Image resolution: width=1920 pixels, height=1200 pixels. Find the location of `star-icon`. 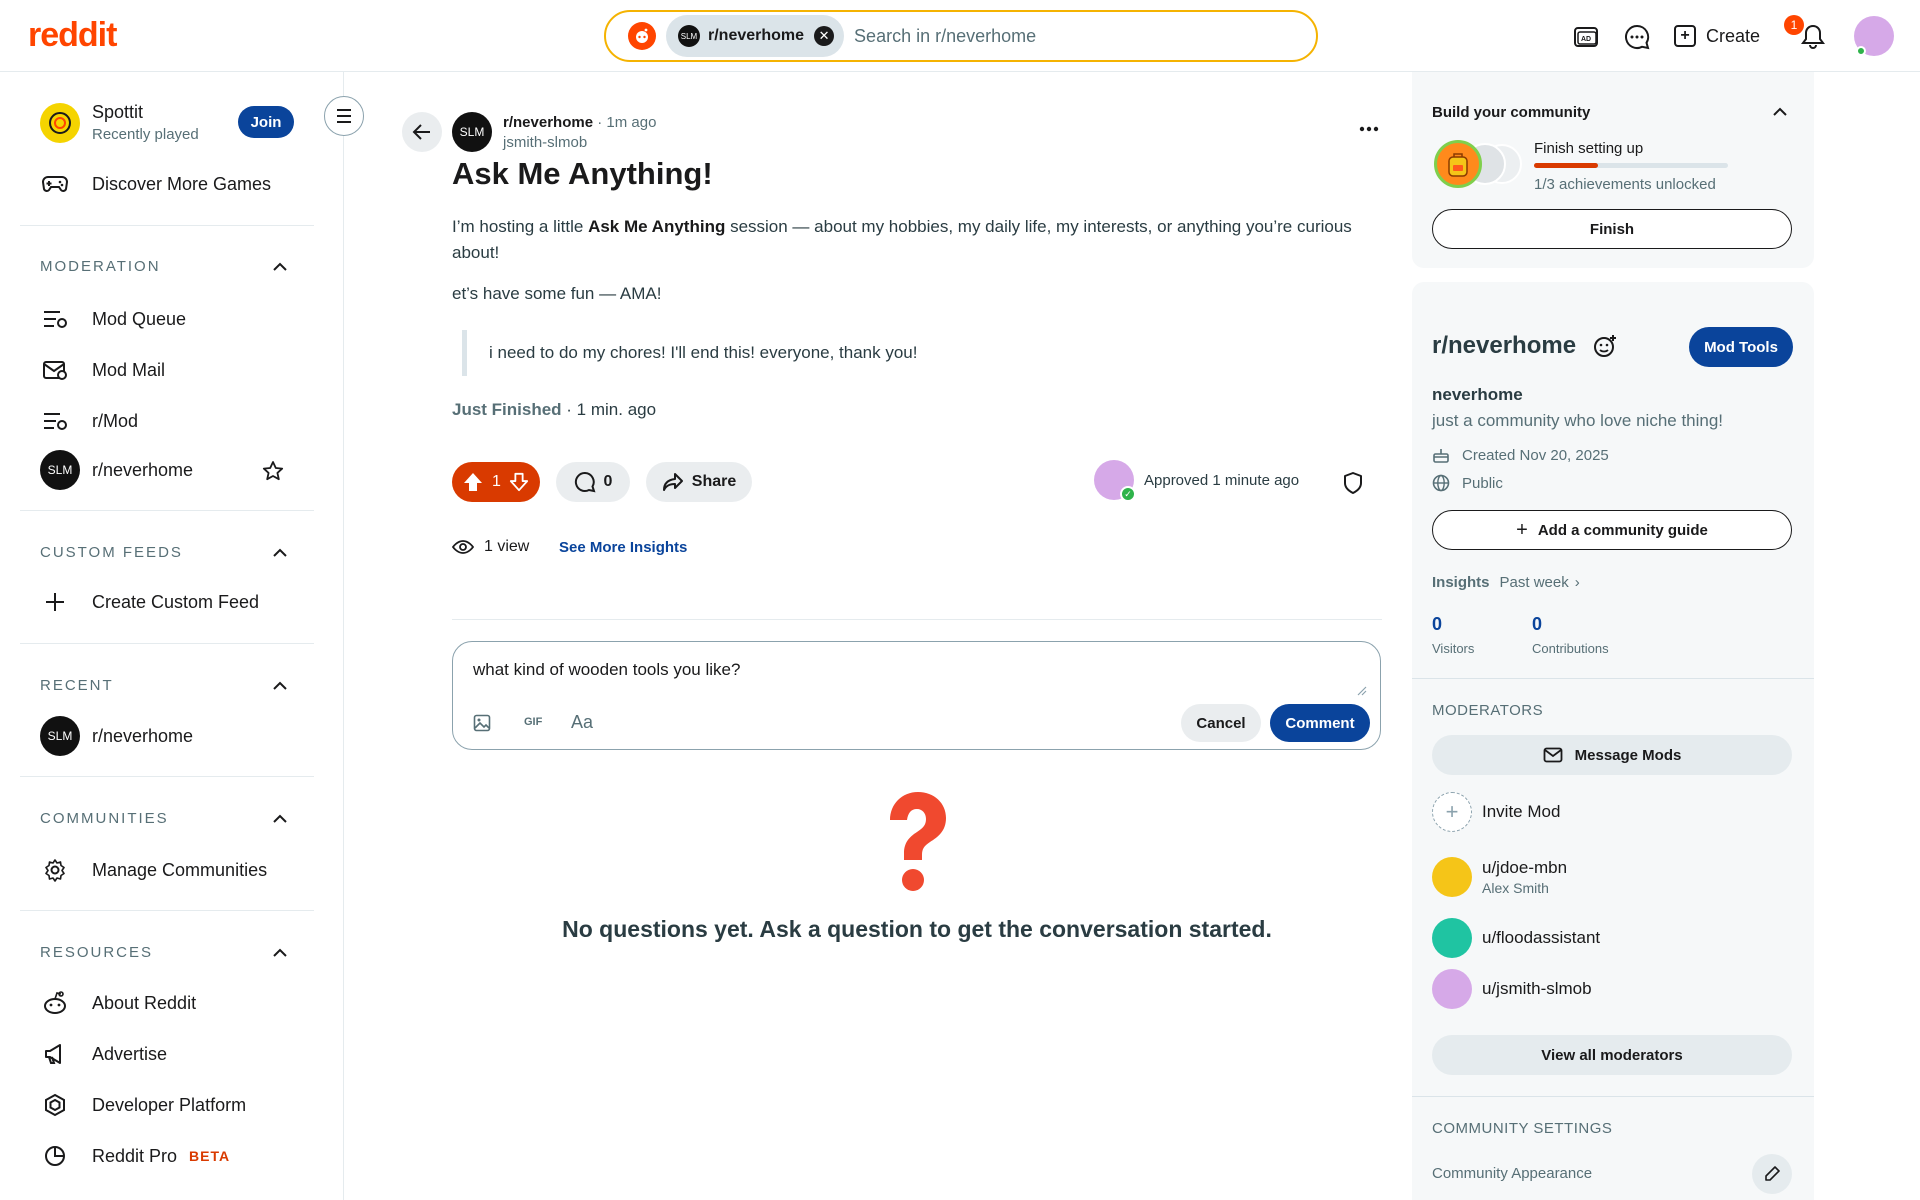

star-icon is located at coordinates (273, 471).